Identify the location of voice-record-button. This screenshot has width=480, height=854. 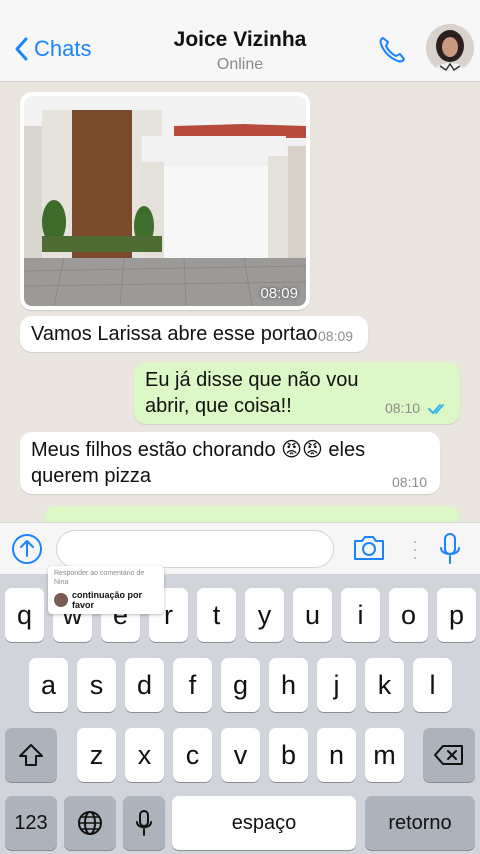
(450, 551).